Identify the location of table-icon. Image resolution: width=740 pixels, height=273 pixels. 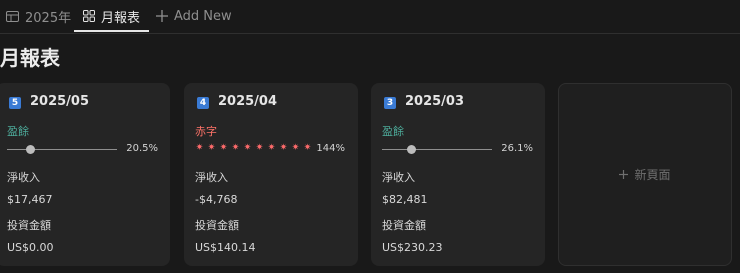
(12, 16).